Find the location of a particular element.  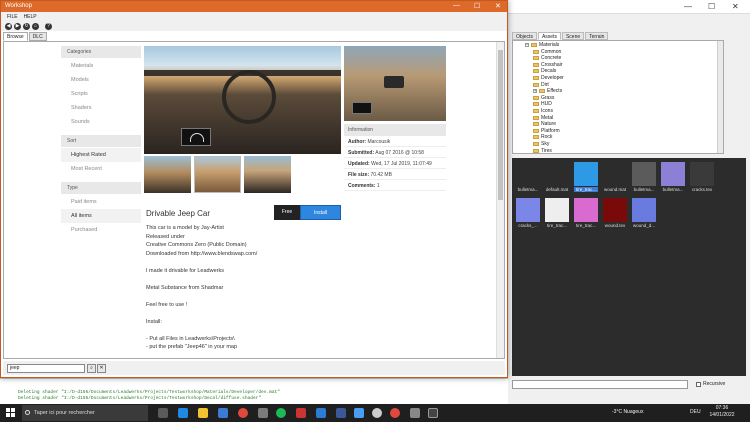

tree-item: Tires is located at coordinates (542, 150).